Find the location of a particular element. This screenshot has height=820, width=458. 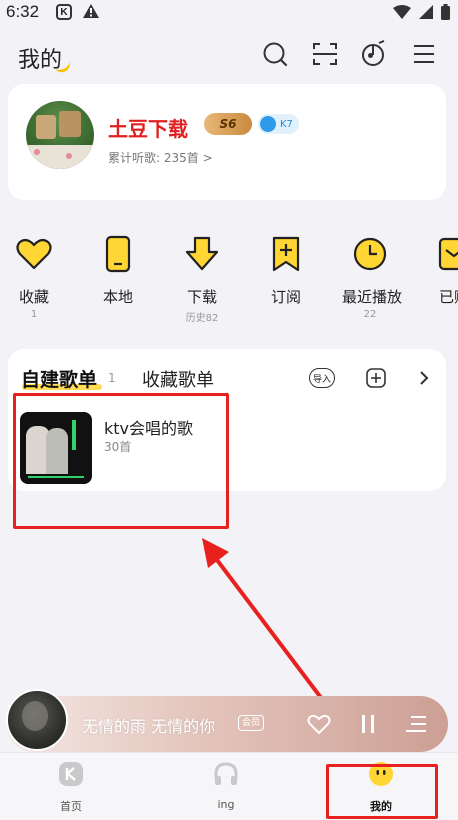

highlight-box-mine is located at coordinates (382, 791).